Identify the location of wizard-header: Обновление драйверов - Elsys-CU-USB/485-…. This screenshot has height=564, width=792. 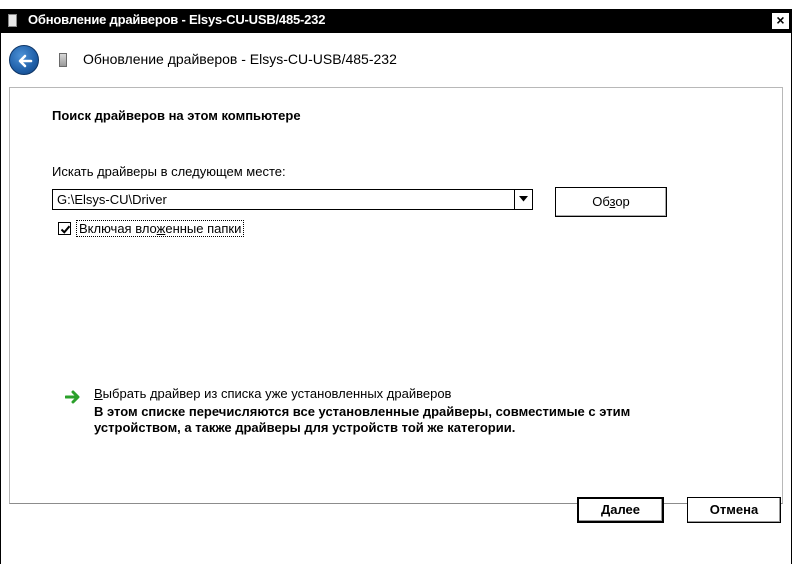
(396, 60).